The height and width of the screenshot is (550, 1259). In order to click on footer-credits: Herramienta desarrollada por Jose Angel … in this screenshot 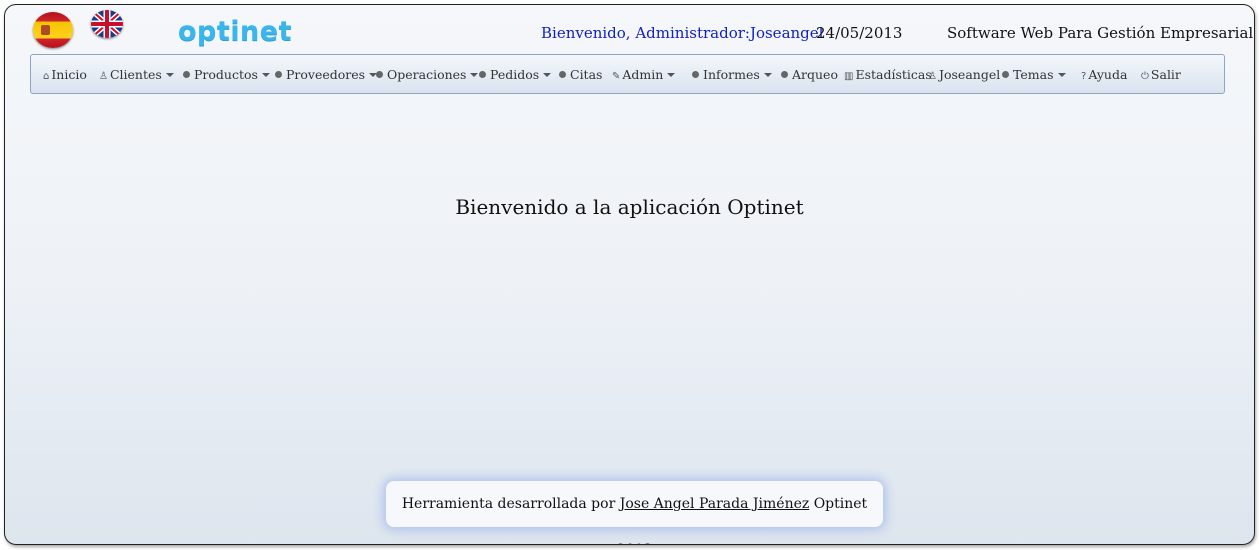, I will do `click(634, 512)`.